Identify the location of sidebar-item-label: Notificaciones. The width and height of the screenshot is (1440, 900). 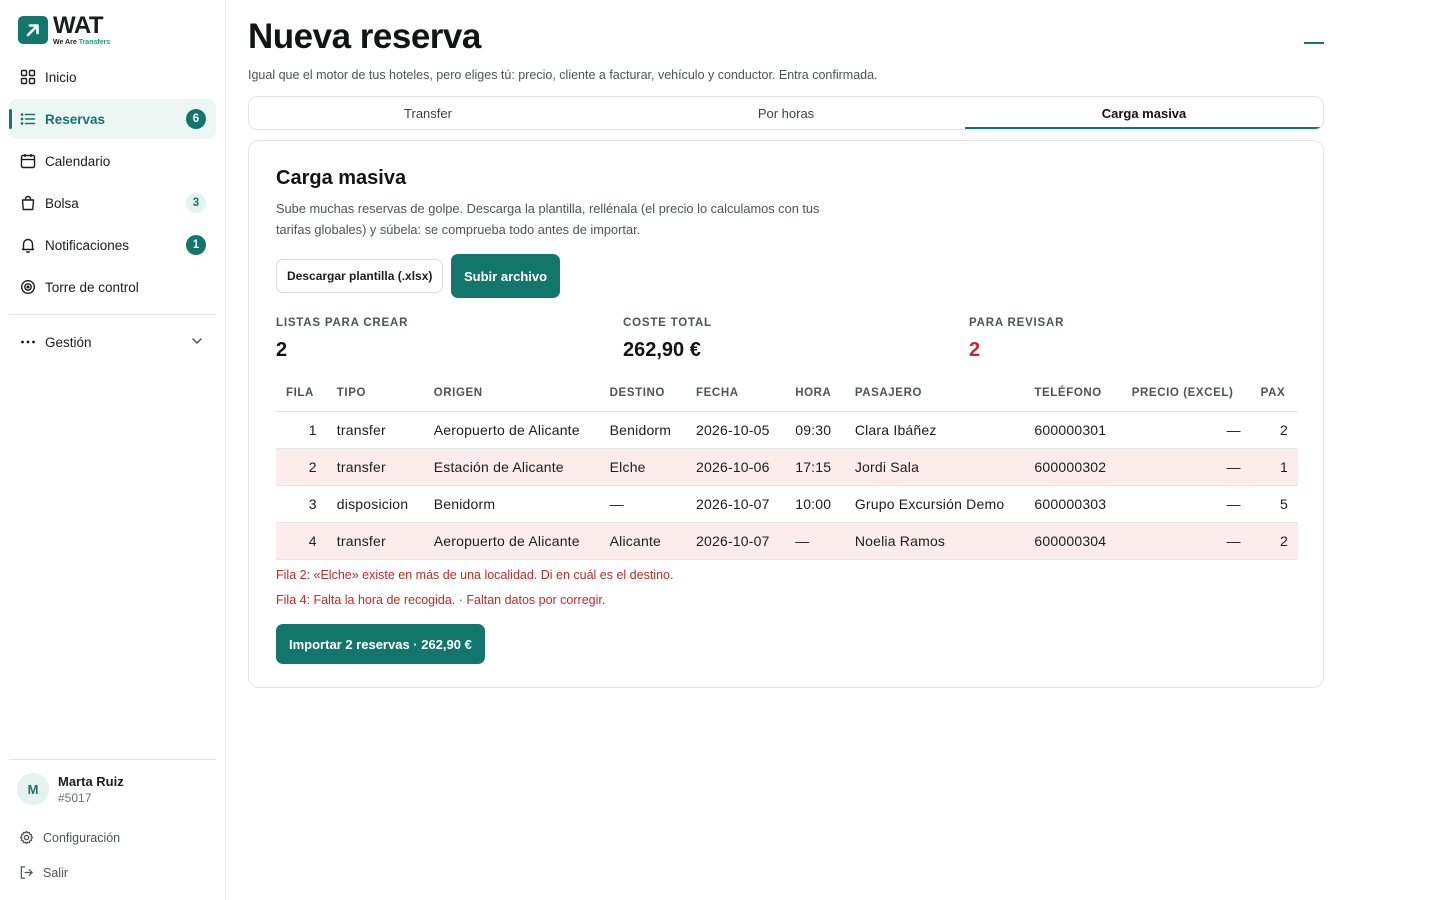
(87, 245).